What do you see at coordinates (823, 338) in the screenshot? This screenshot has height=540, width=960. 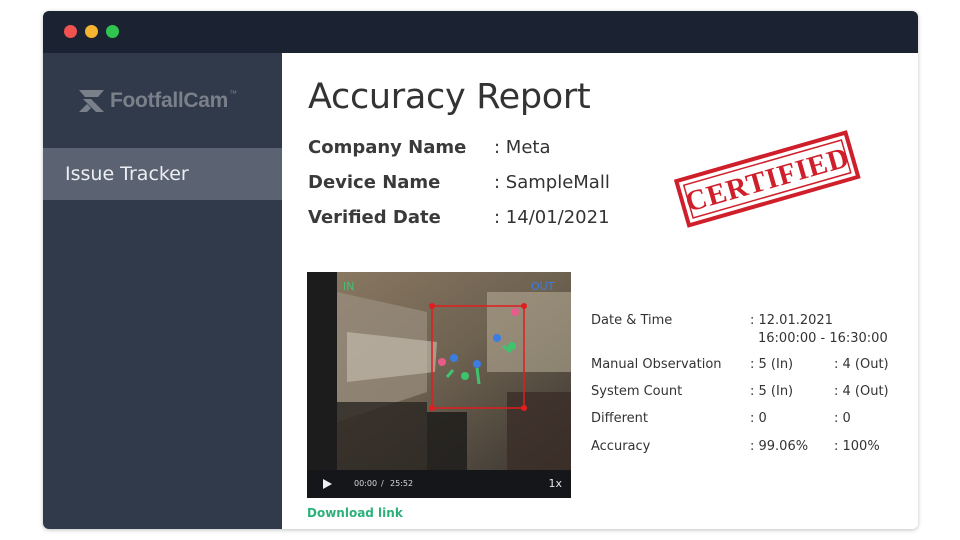 I see `datetime-range: 16:00:00 - 16:30:00` at bounding box center [823, 338].